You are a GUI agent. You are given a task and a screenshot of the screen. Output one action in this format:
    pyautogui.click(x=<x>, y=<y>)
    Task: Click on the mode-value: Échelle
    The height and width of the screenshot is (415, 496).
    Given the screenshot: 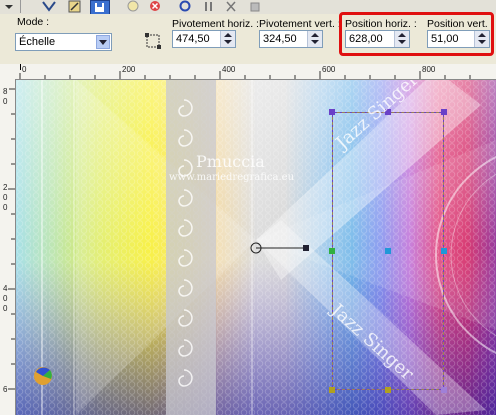 What is the action you would take?
    pyautogui.click(x=37, y=42)
    